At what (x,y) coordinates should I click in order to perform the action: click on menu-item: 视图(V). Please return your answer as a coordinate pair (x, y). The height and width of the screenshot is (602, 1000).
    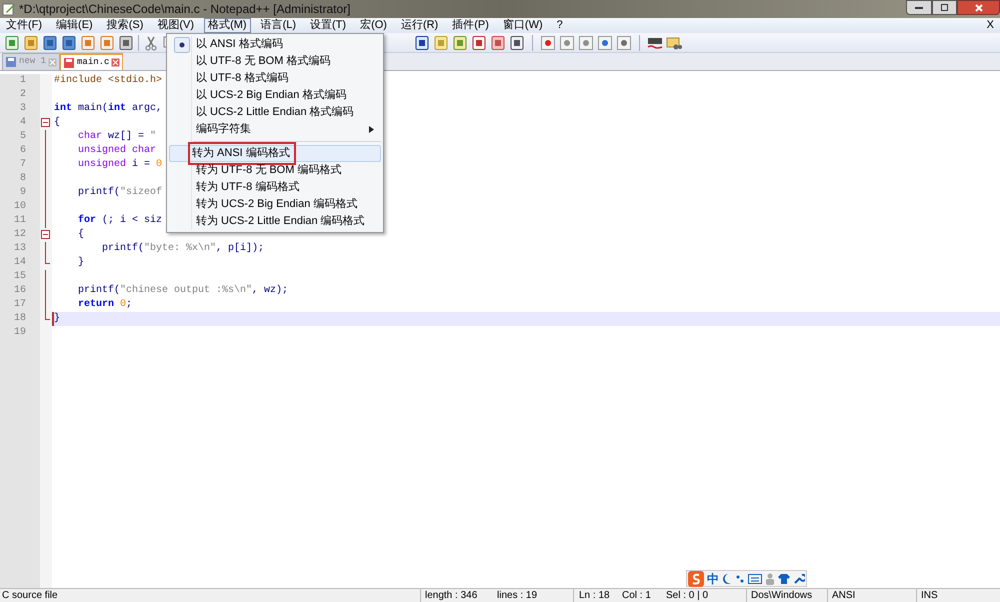
    Looking at the image, I should click on (175, 25).